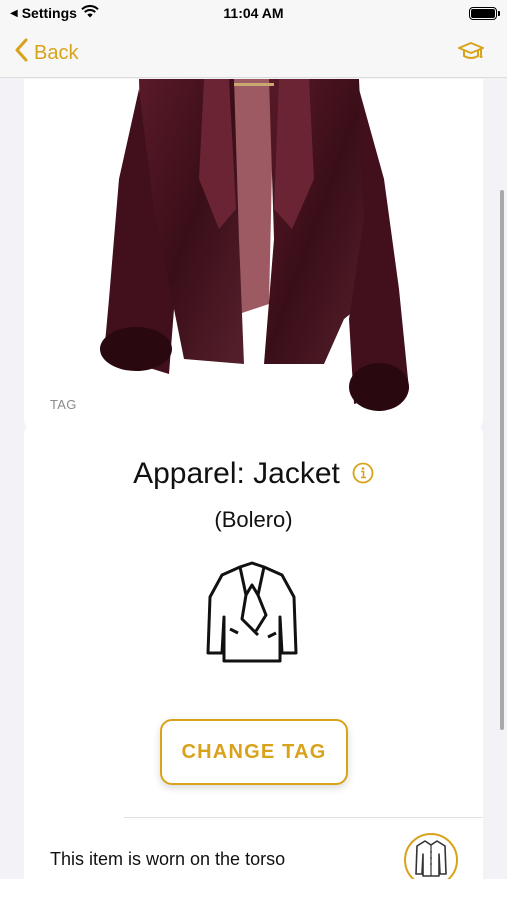 The height and width of the screenshot is (900, 507). What do you see at coordinates (253, 889) in the screenshot?
I see `bottom-strip` at bounding box center [253, 889].